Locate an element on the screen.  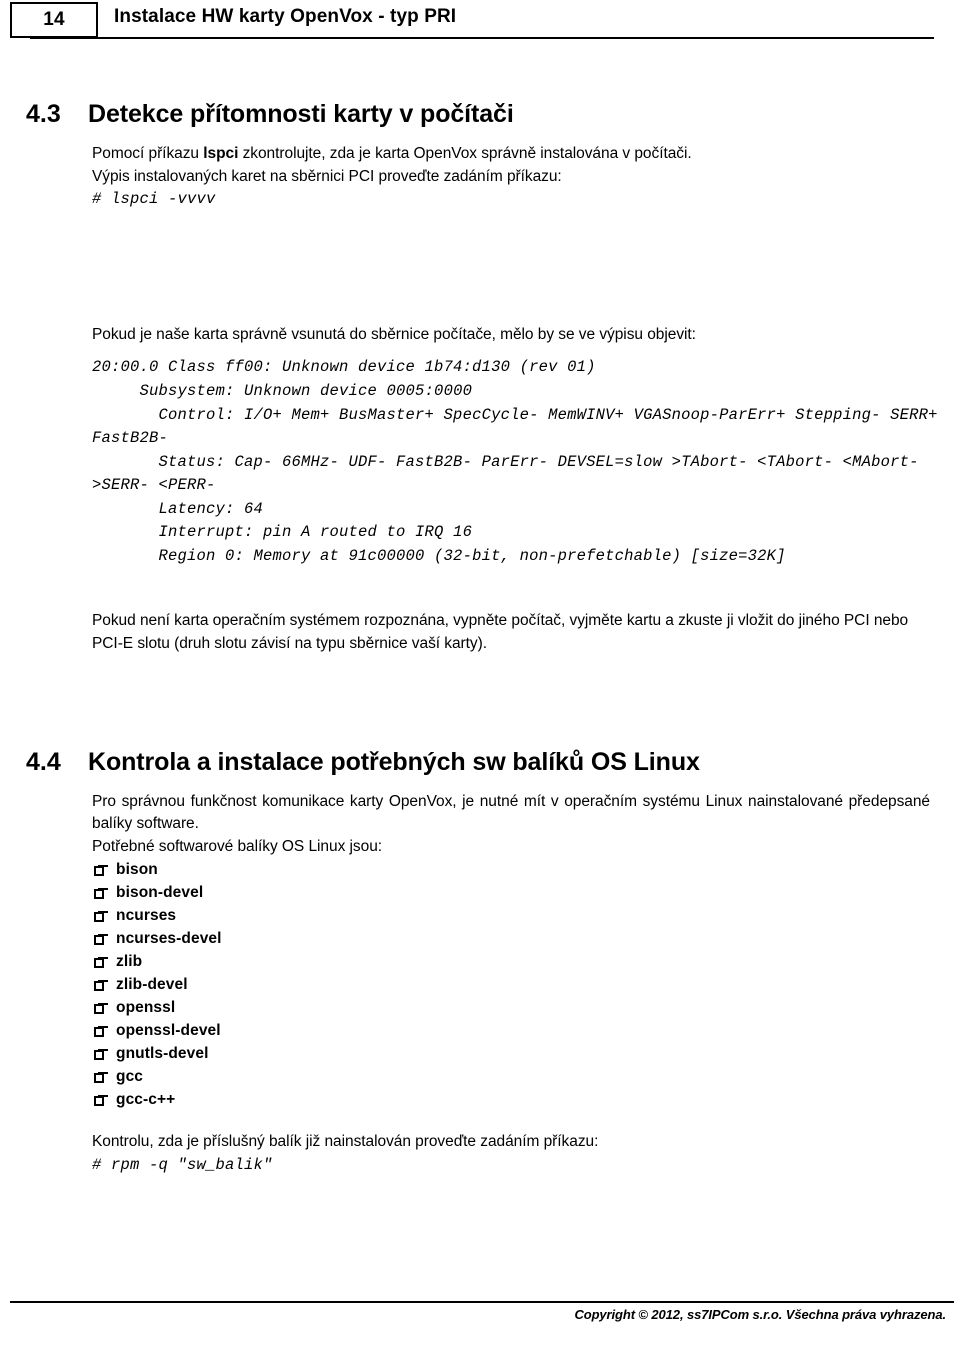
package-name: gcc is located at coordinates (130, 1077).